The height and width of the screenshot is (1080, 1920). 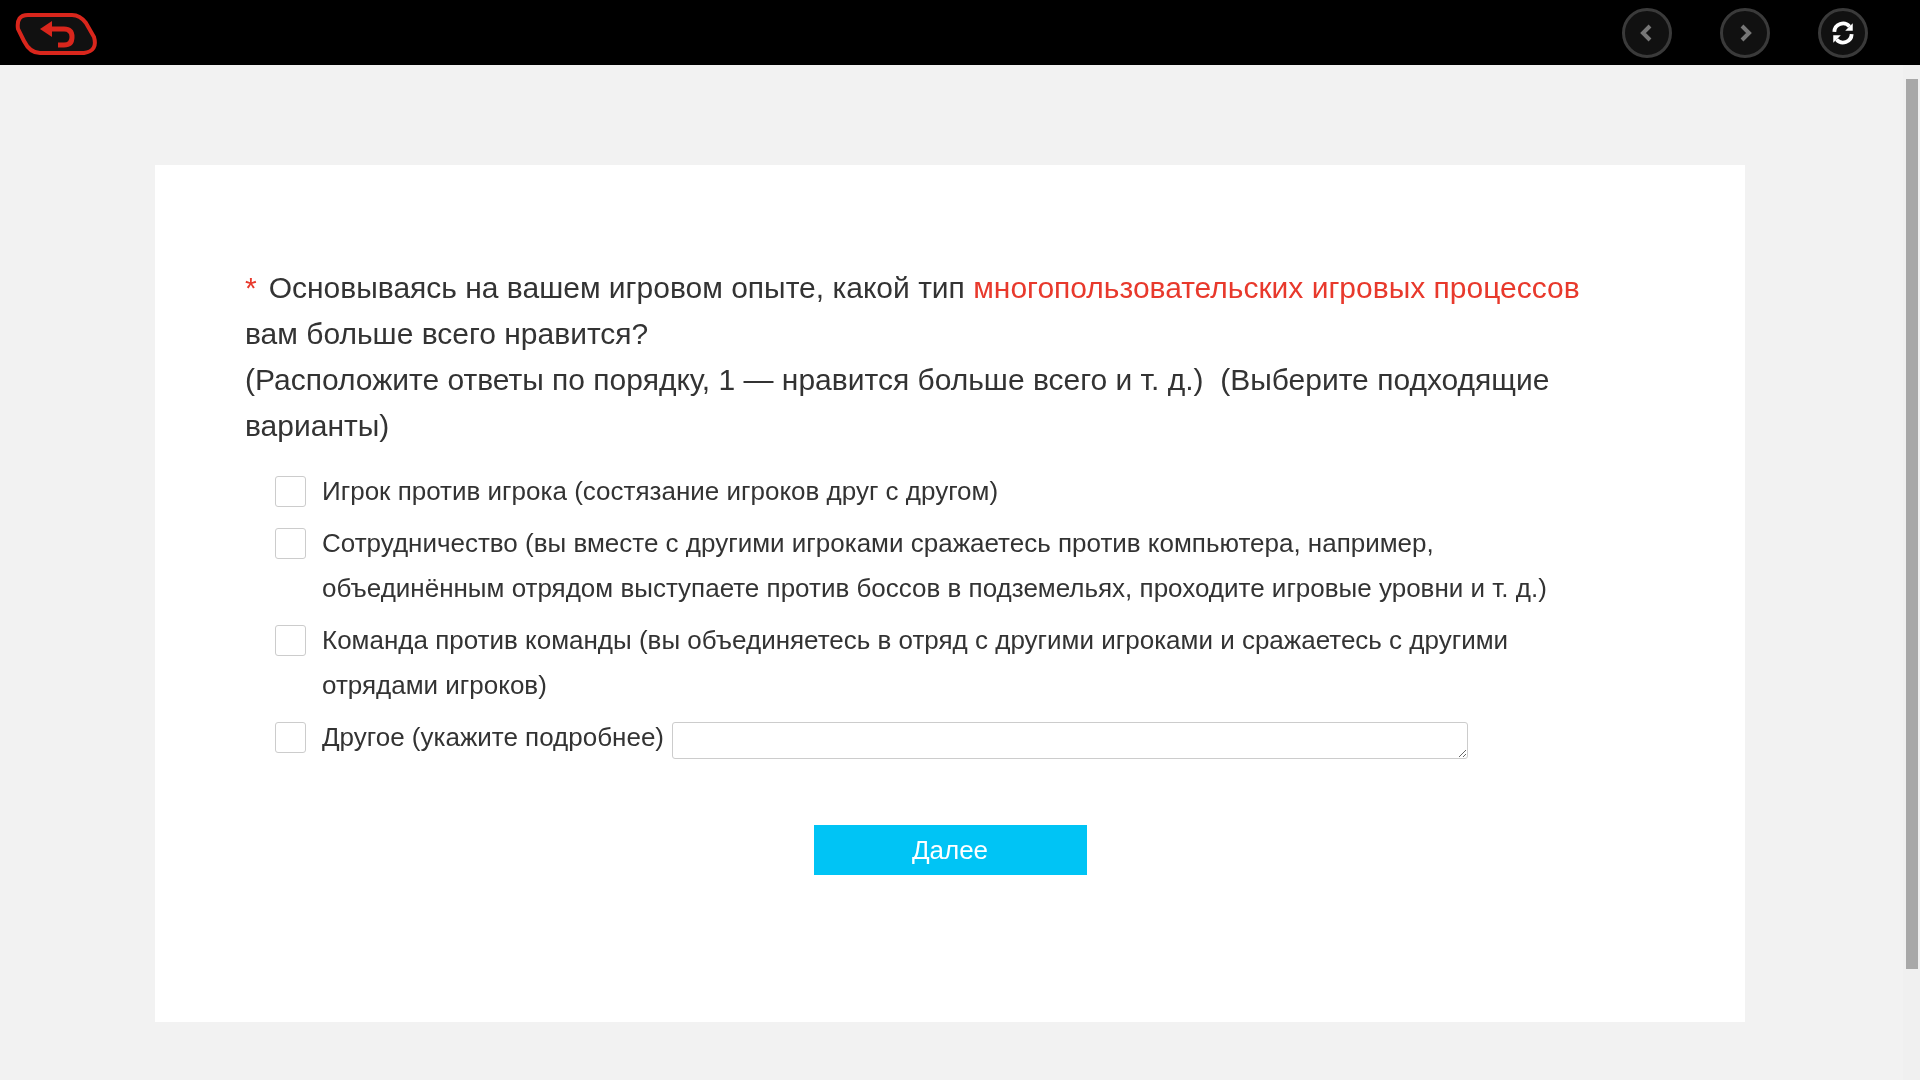 What do you see at coordinates (1911, 524) in the screenshot?
I see `scrollbar-thumb` at bounding box center [1911, 524].